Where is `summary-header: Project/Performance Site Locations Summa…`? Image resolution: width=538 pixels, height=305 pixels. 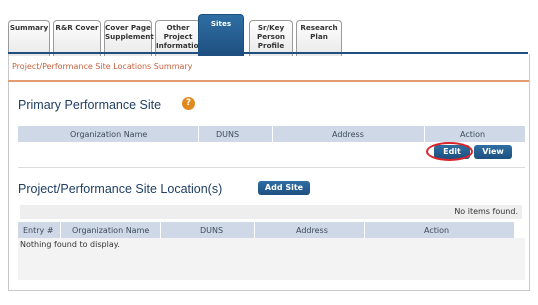 summary-header: Project/Performance Site Locations Summa… is located at coordinates (268, 67).